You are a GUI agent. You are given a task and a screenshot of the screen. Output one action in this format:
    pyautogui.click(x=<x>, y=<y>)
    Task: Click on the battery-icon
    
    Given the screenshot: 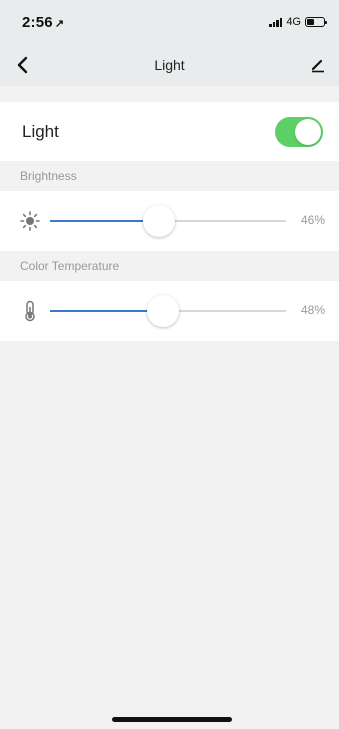 What is the action you would take?
    pyautogui.click(x=316, y=22)
    